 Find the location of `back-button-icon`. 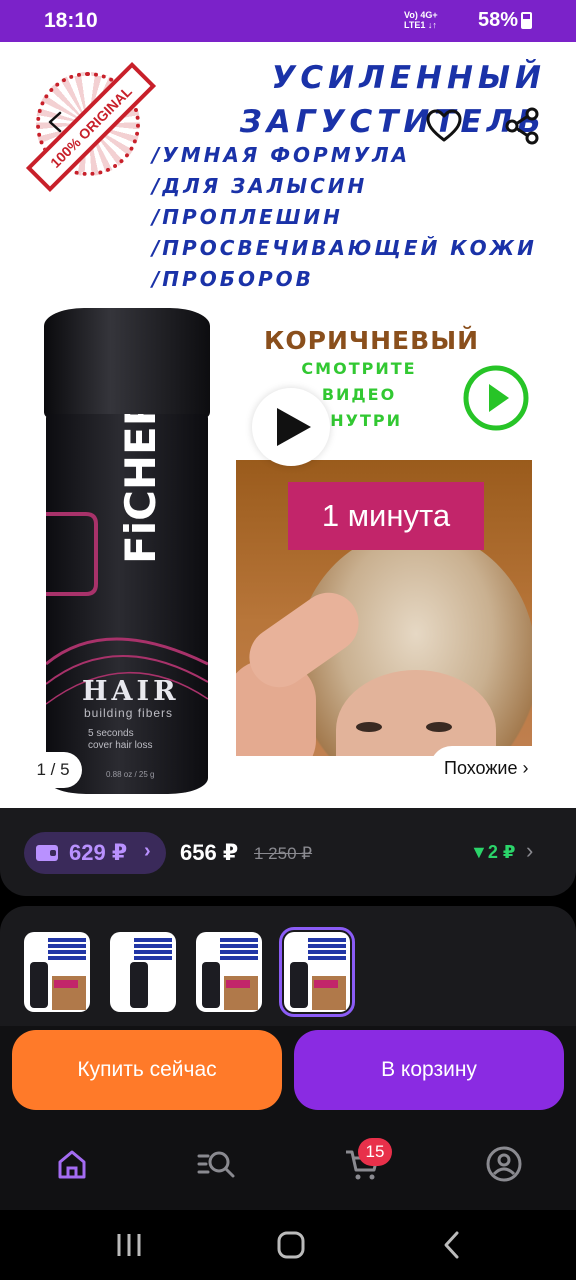

back-button-icon is located at coordinates (453, 1245).